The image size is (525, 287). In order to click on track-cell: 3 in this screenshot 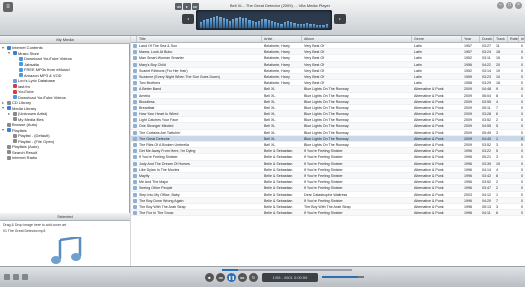, I will do `click(497, 206)`.